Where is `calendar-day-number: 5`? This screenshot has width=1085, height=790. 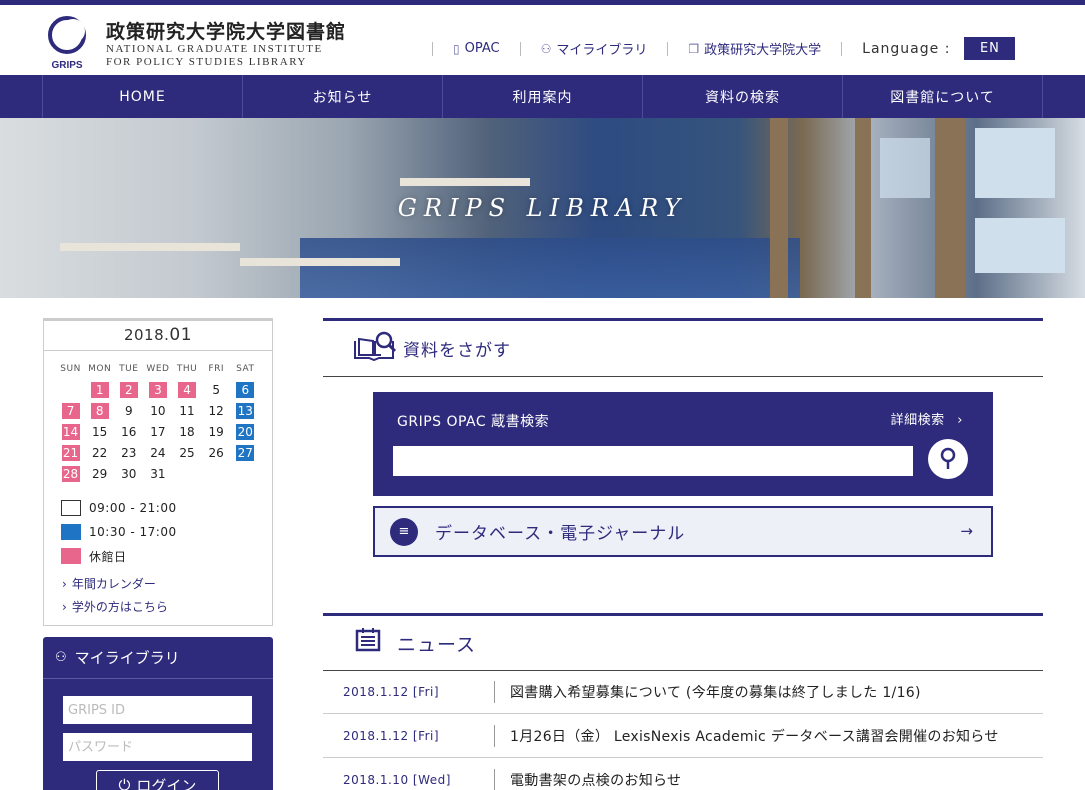
calendar-day-number: 5 is located at coordinates (216, 390).